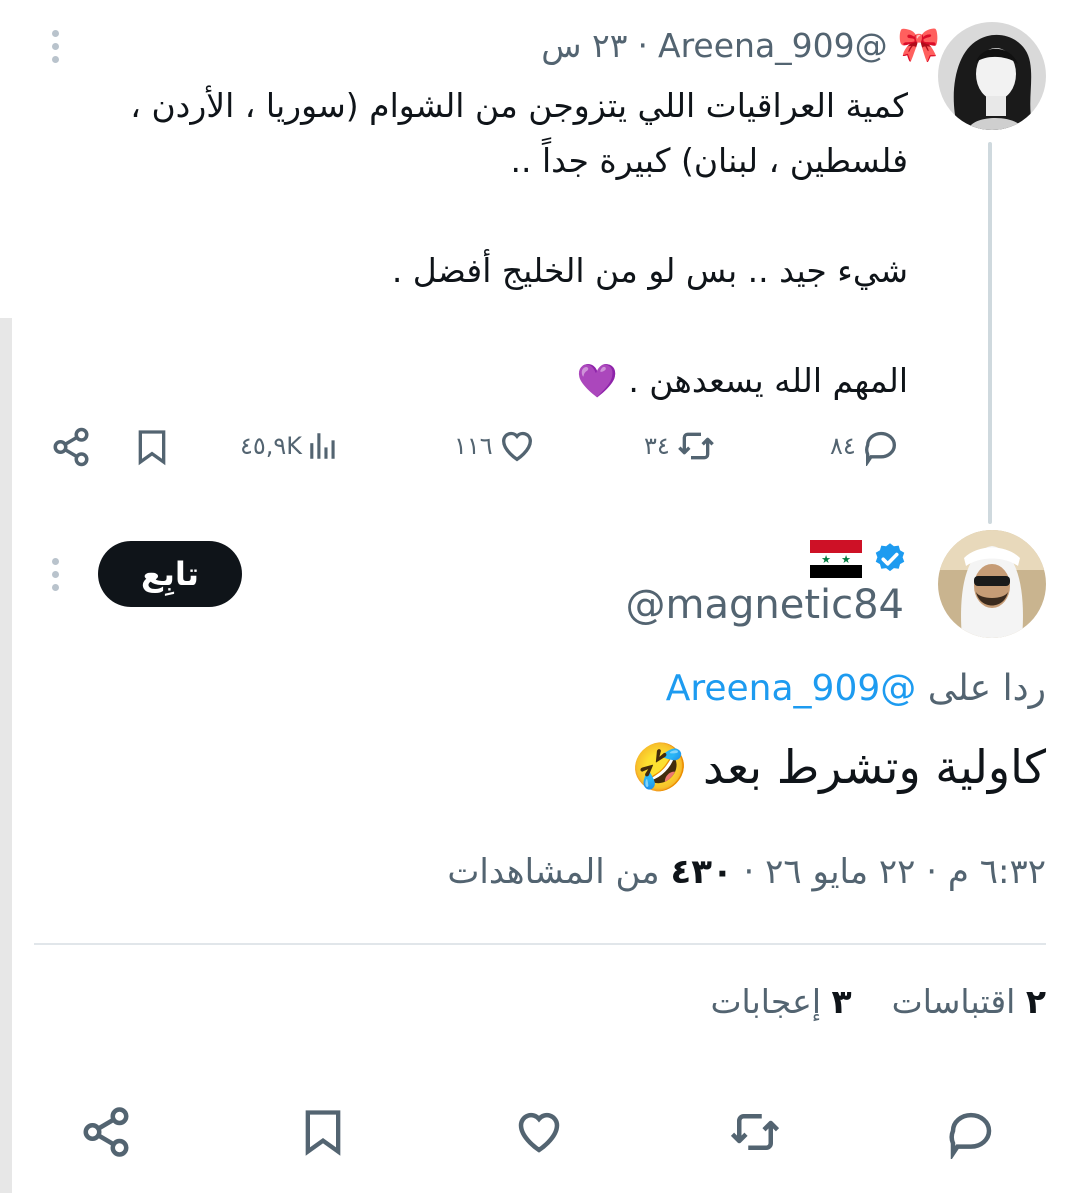  Describe the element at coordinates (495, 446) in the screenshot. I see `like-button: ١١٦` at that location.